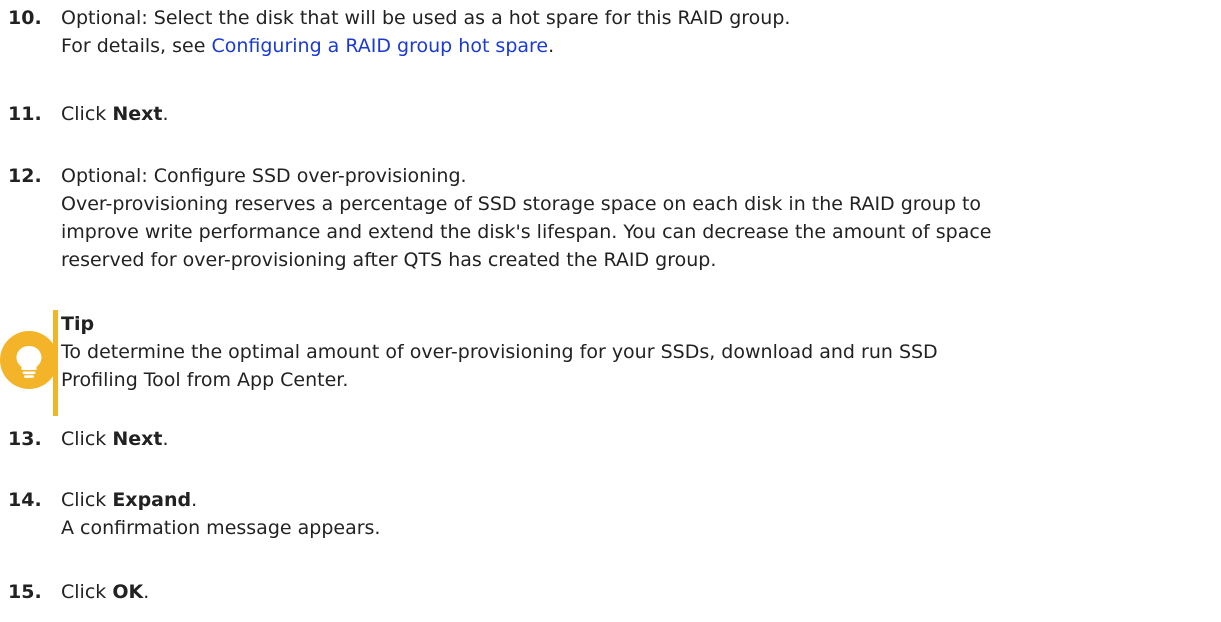  What do you see at coordinates (221, 528) in the screenshot?
I see `step-detail: A confirmation message appears.` at bounding box center [221, 528].